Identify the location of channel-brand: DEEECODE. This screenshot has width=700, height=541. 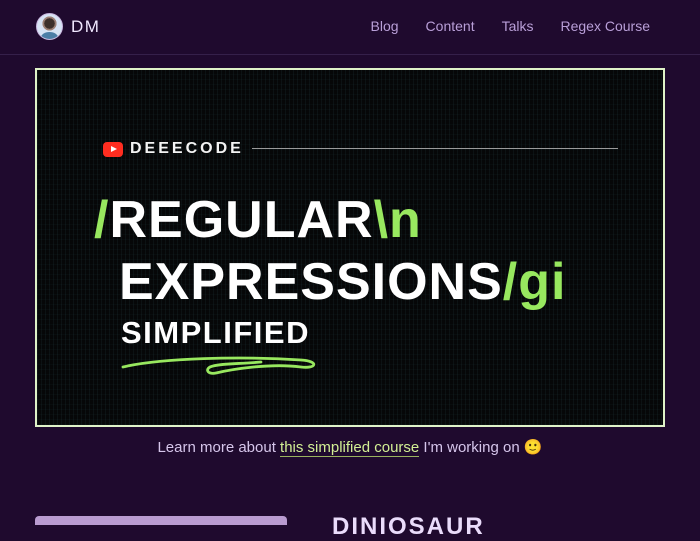
(173, 149).